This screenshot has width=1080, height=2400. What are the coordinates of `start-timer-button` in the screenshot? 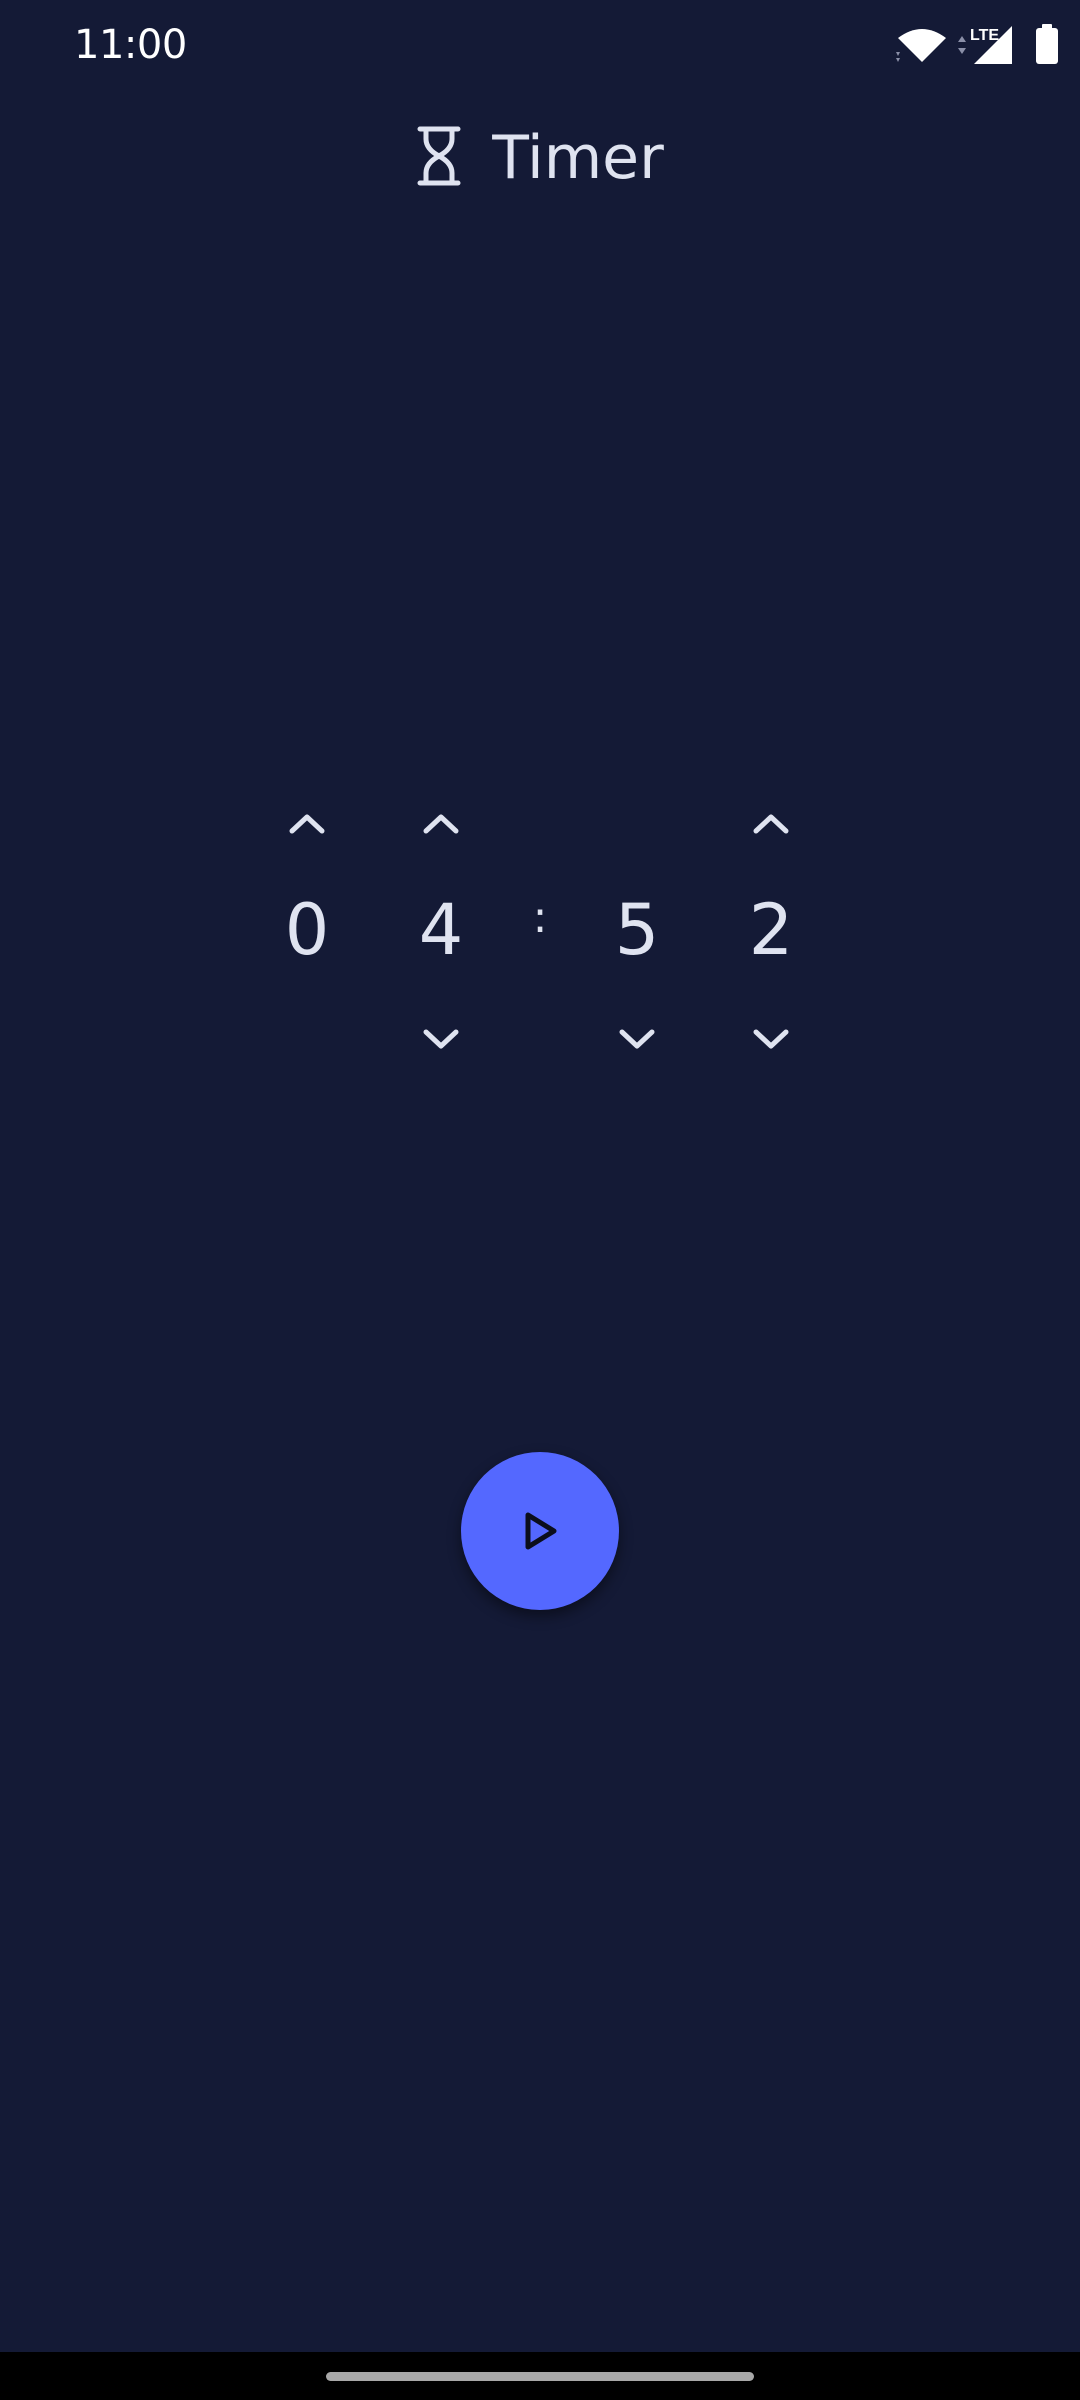 It's located at (540, 1531).